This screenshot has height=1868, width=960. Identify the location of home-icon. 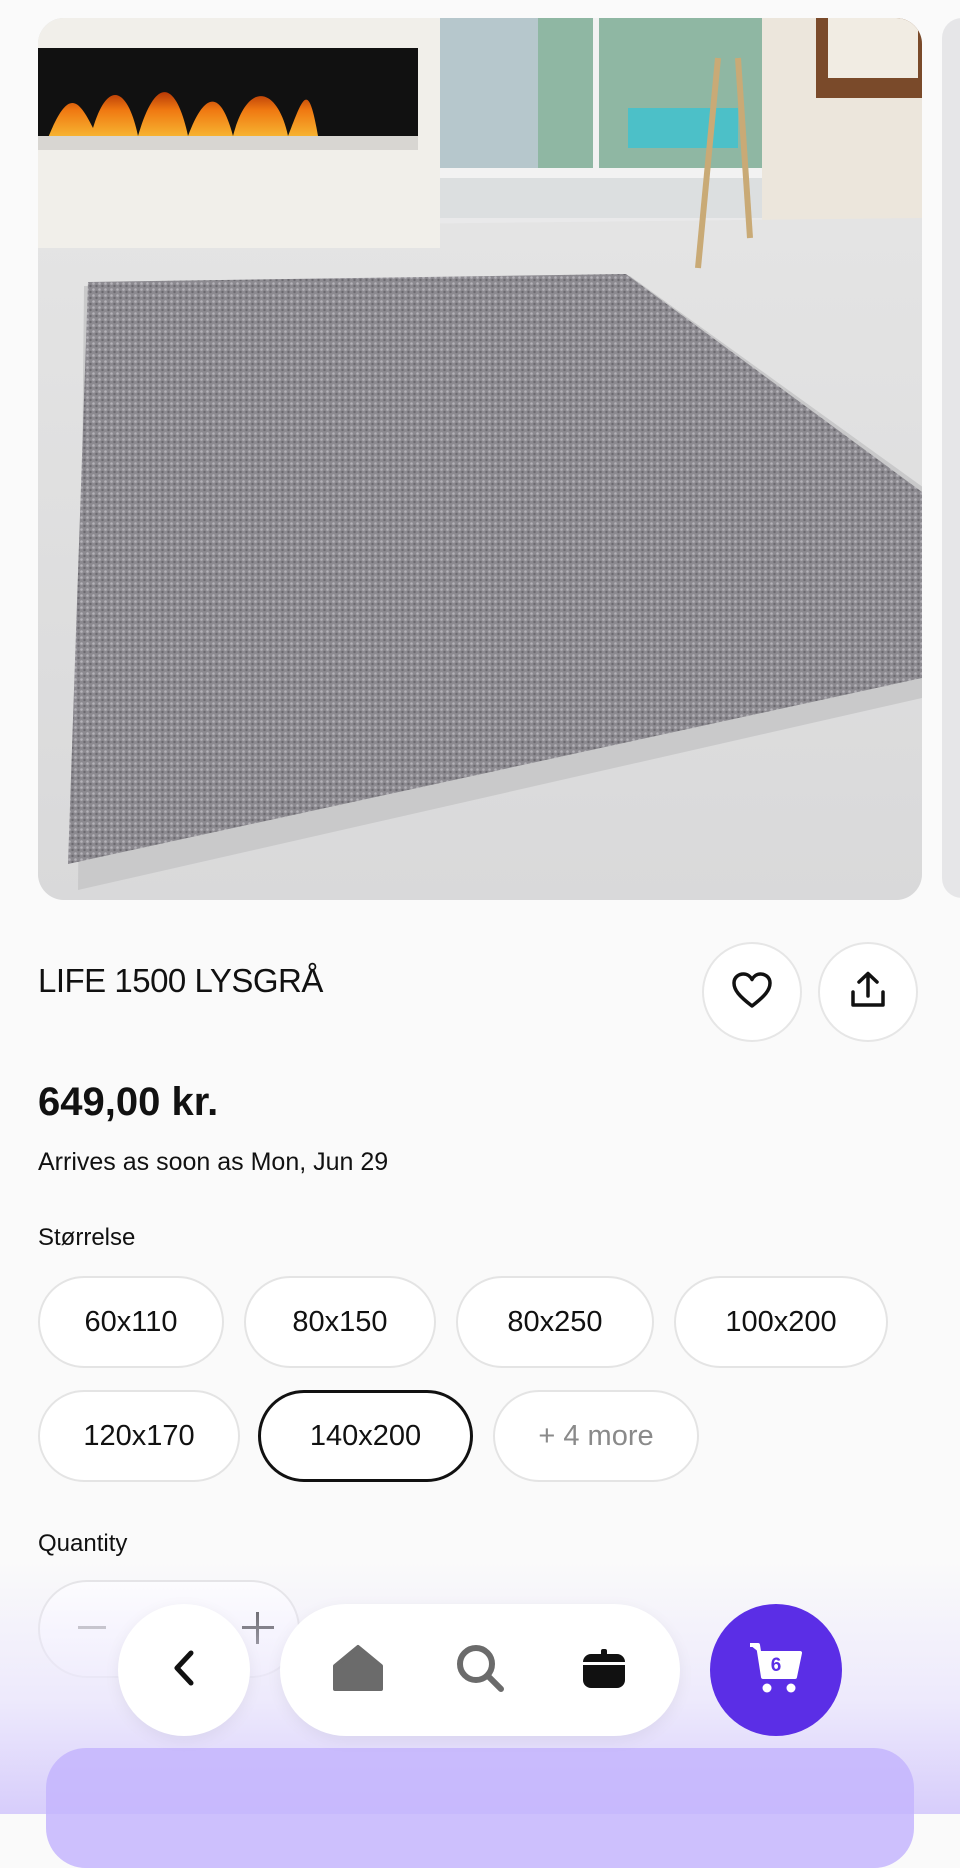
(358, 1670).